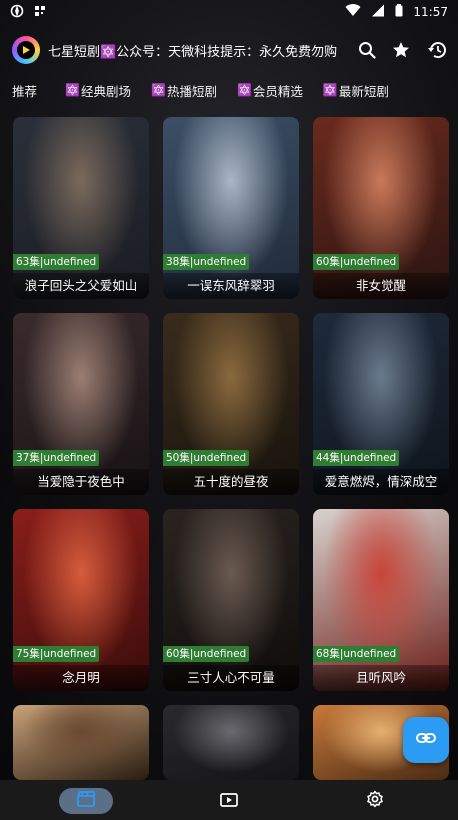 The width and height of the screenshot is (458, 820). I want to click on drama-card: 63集|undefined 浪子回头之父爱如山, so click(81, 208).